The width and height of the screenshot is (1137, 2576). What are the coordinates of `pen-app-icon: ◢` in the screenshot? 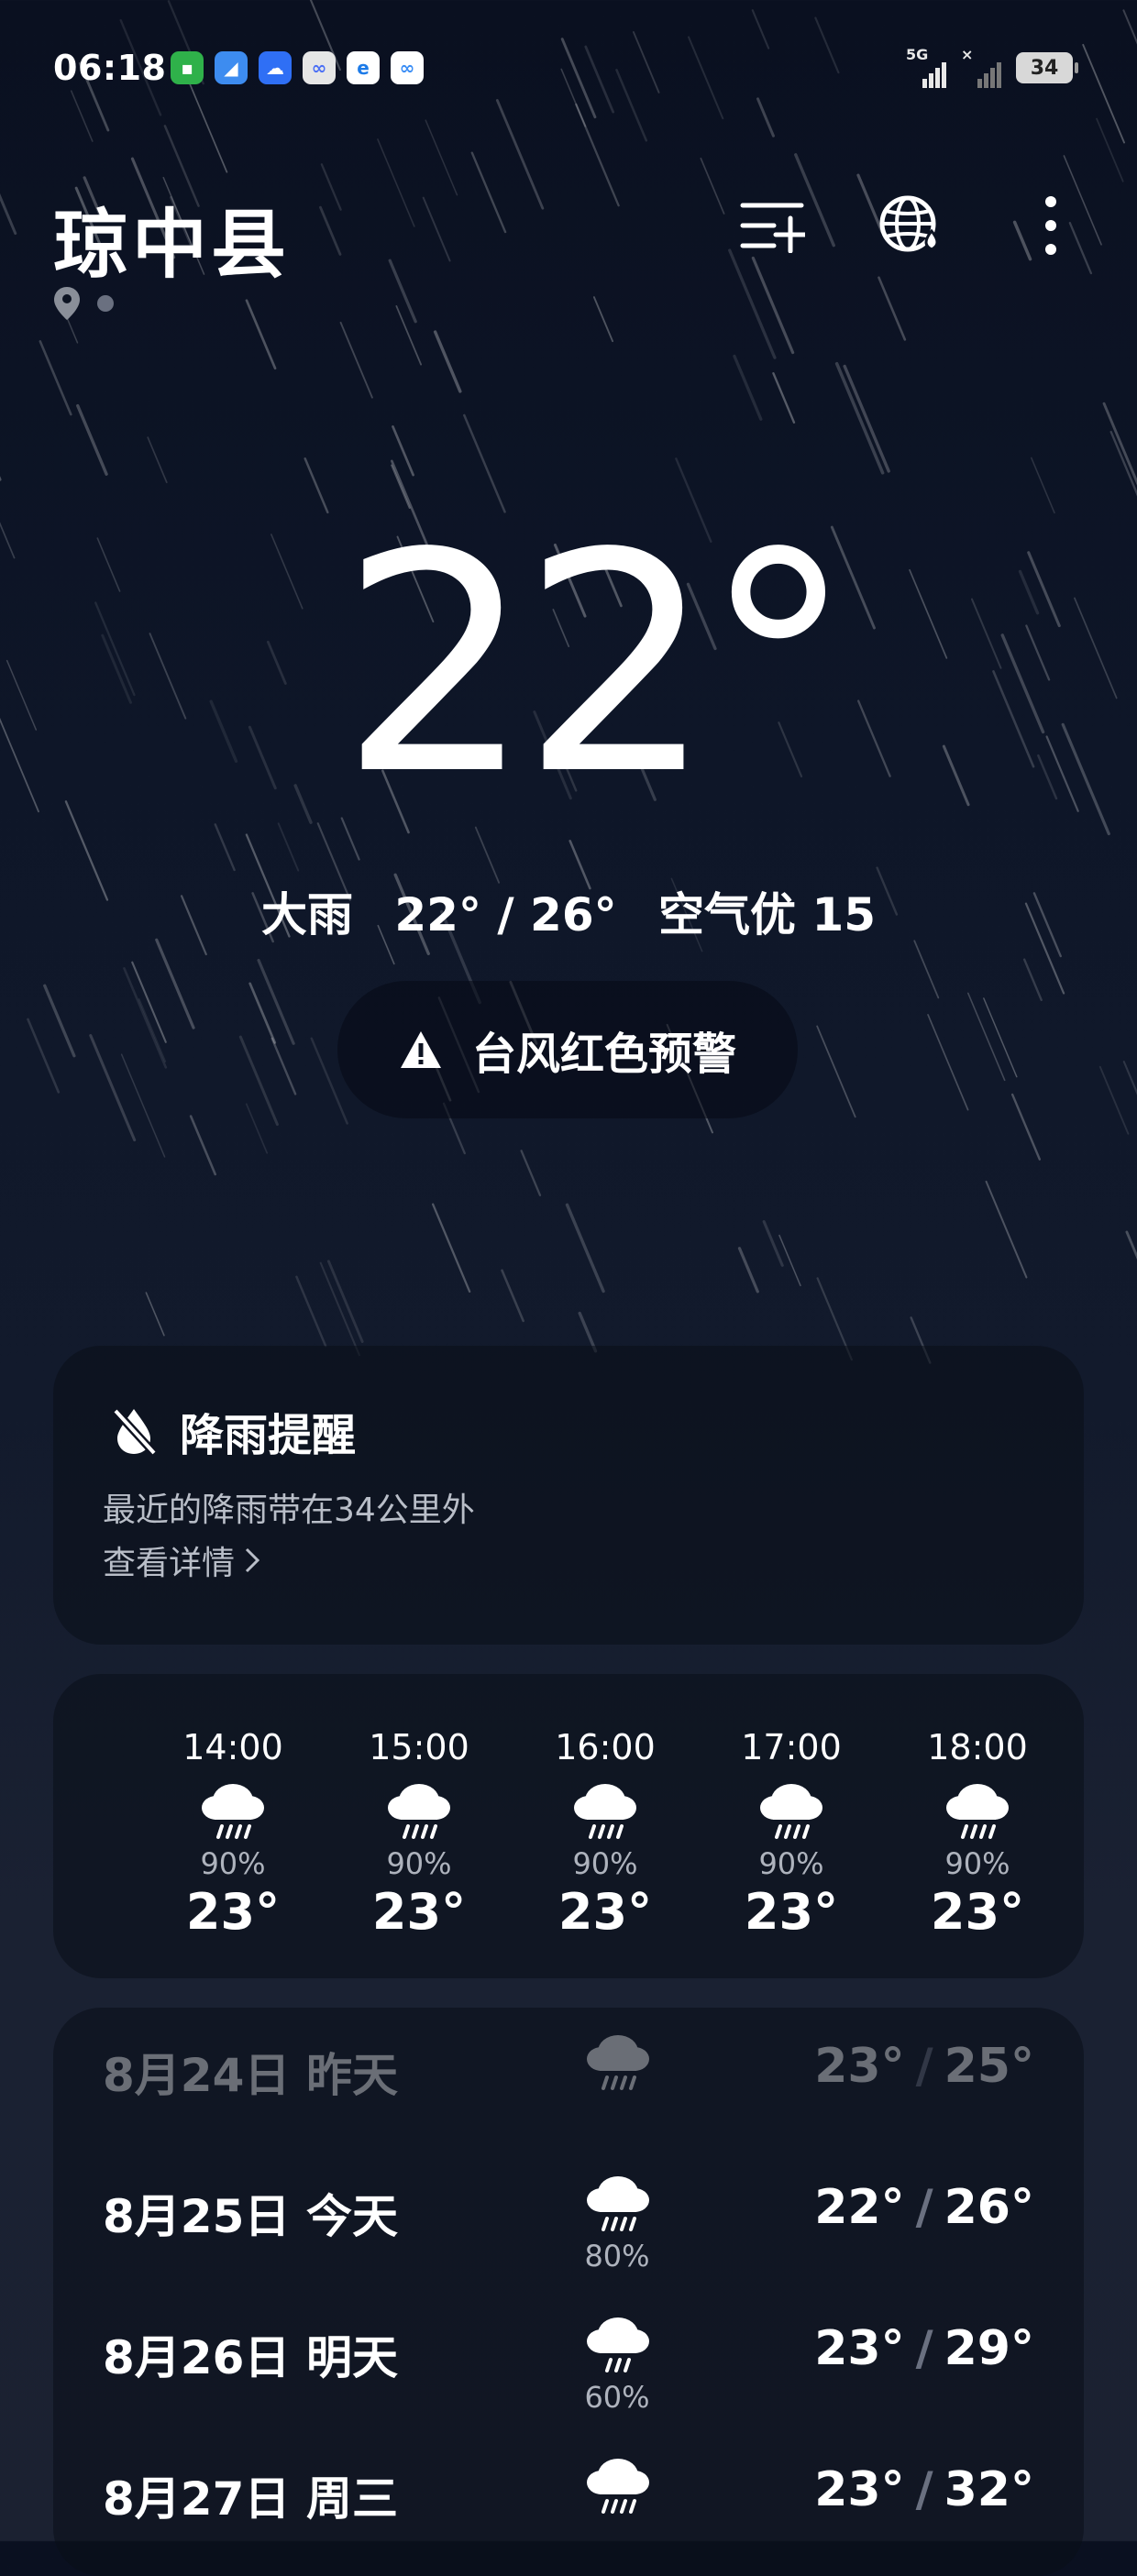 It's located at (232, 68).